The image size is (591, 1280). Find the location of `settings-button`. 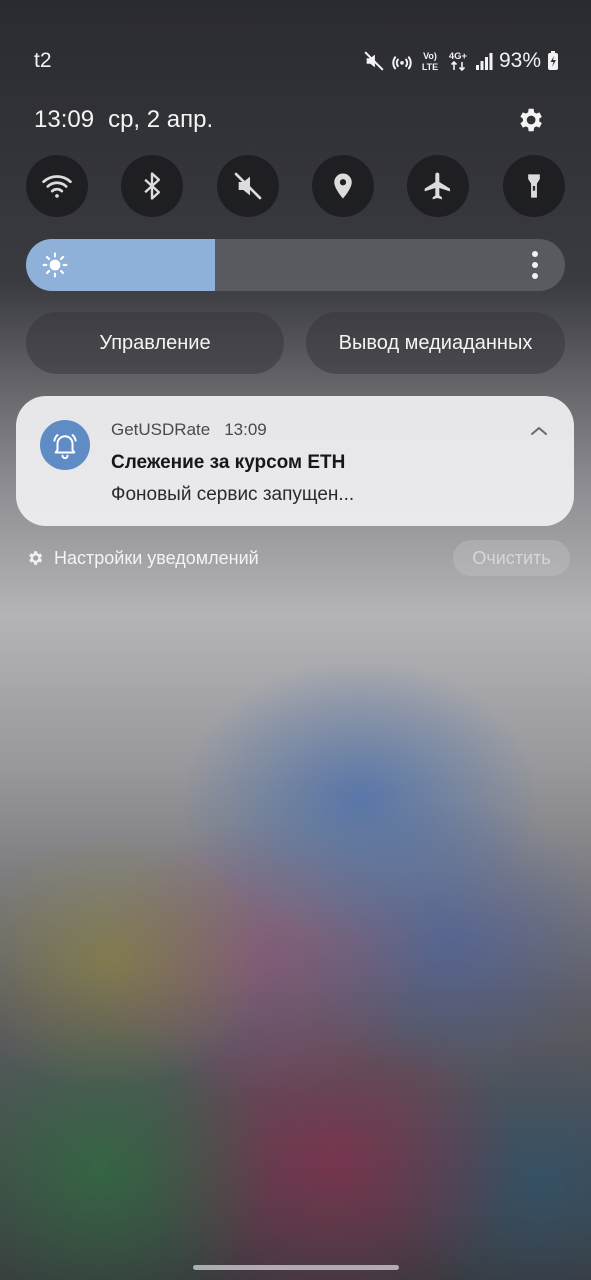

settings-button is located at coordinates (530, 120).